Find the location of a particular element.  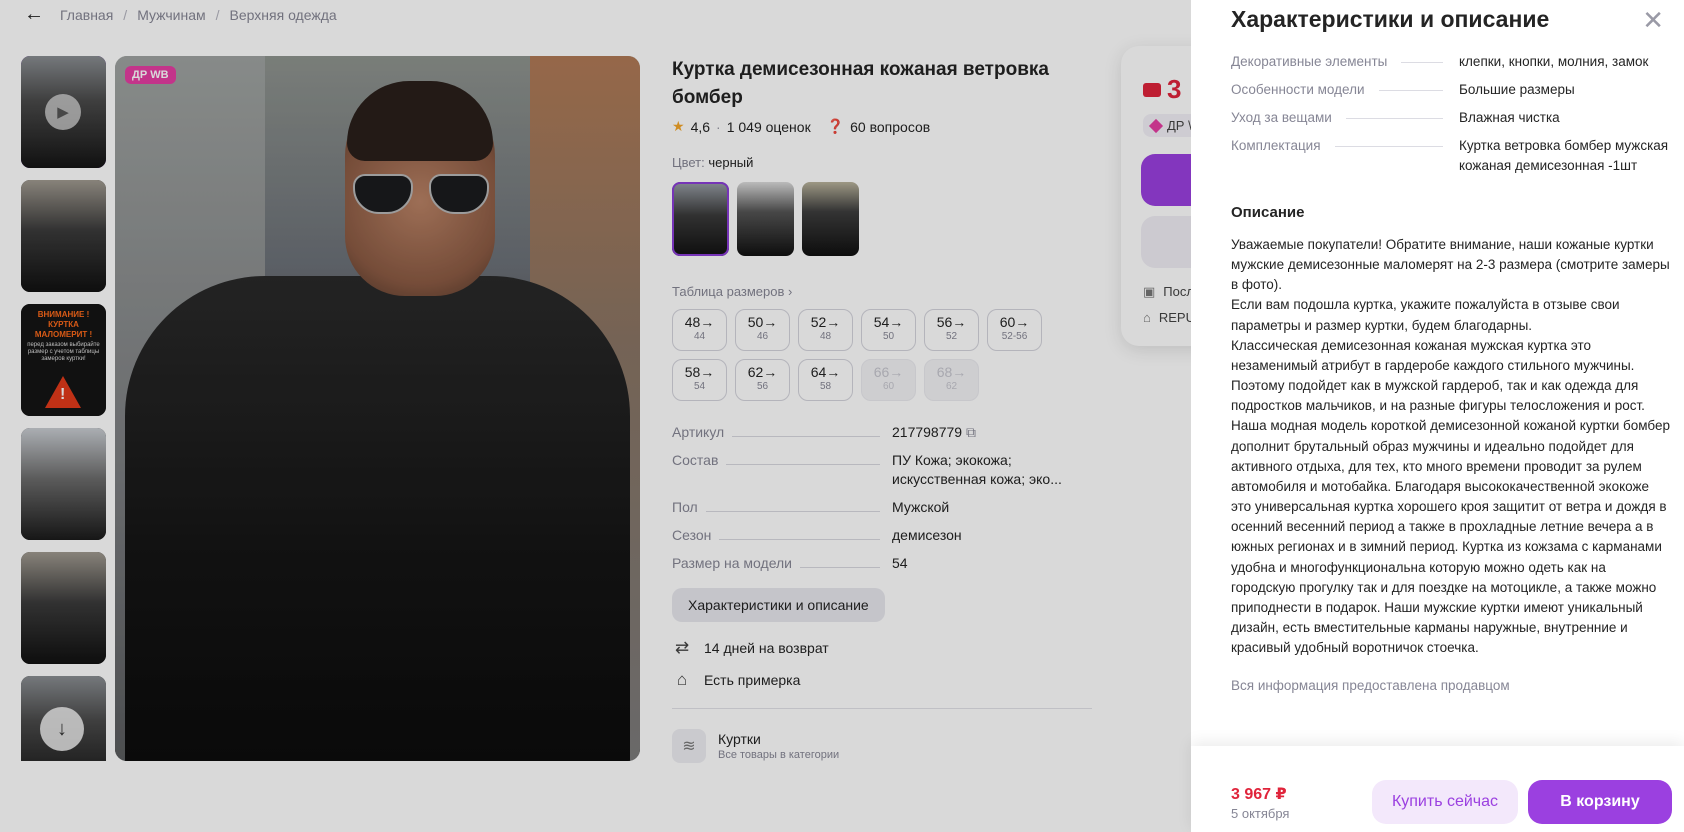

drawer-header: Характеристики и описание ✕ is located at coordinates (1447, 19).